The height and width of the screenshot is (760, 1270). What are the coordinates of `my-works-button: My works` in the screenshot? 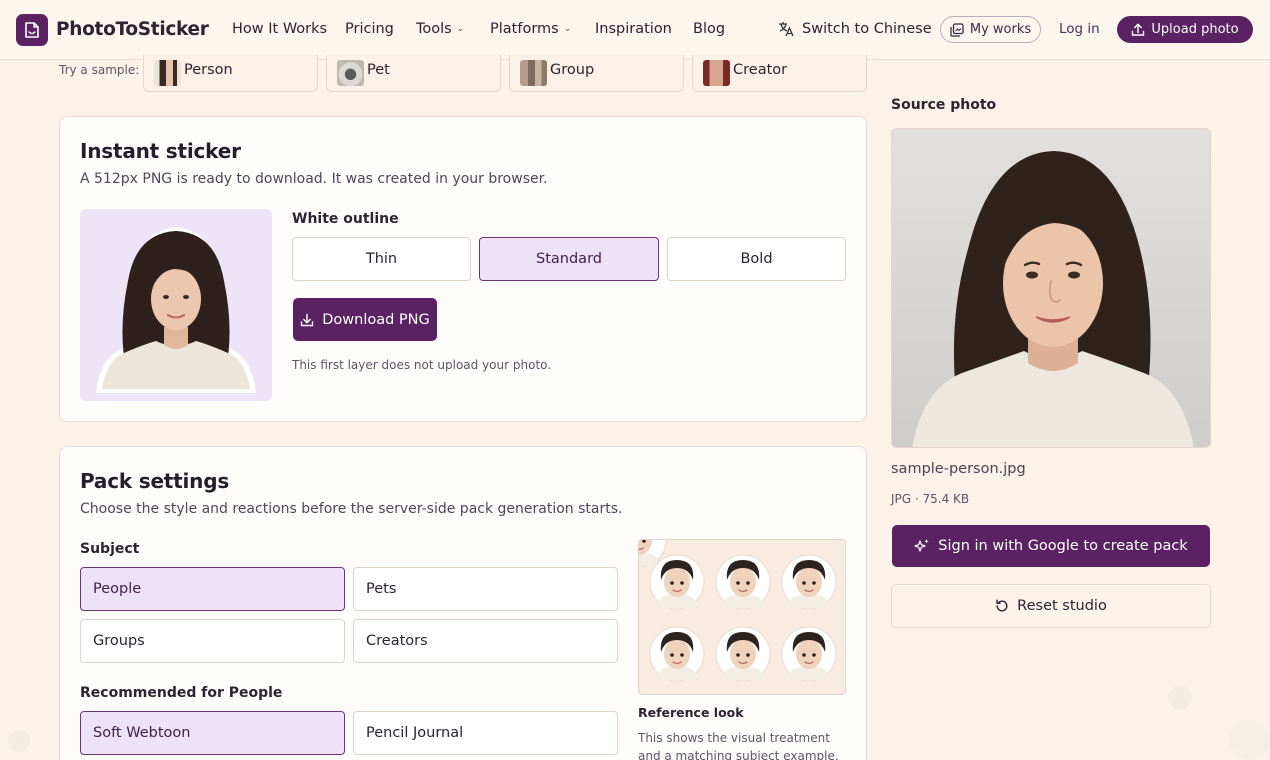 It's located at (990, 29).